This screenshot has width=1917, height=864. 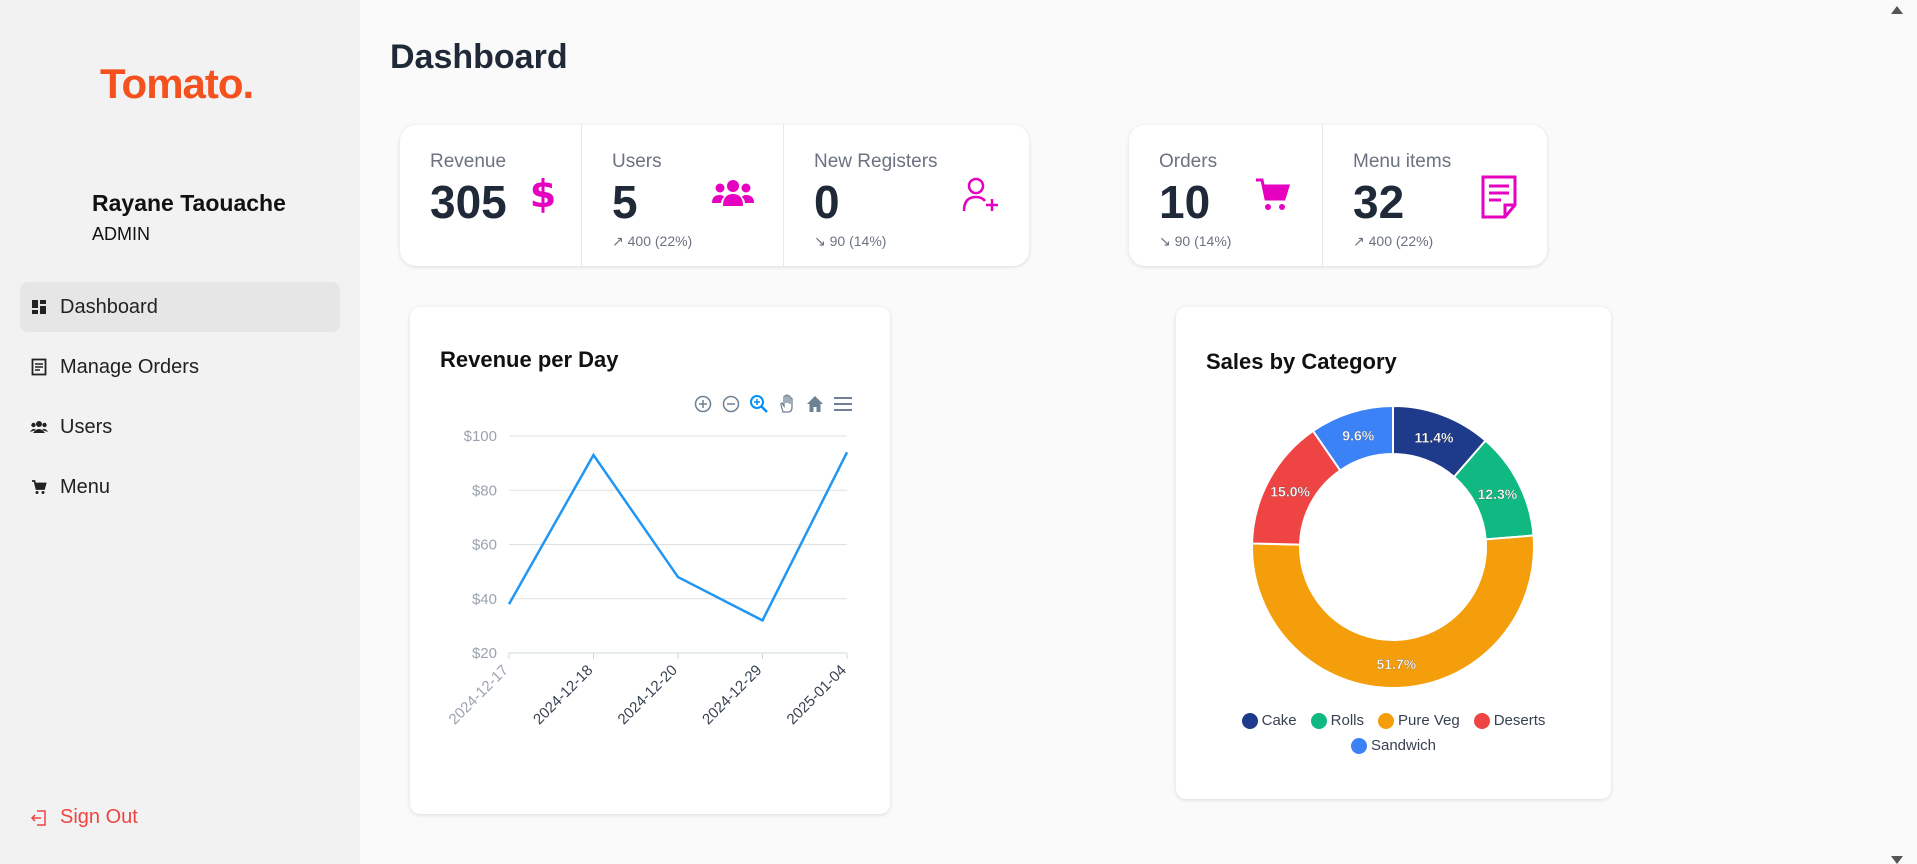 I want to click on chart-title: Sales by Category, so click(x=1301, y=361).